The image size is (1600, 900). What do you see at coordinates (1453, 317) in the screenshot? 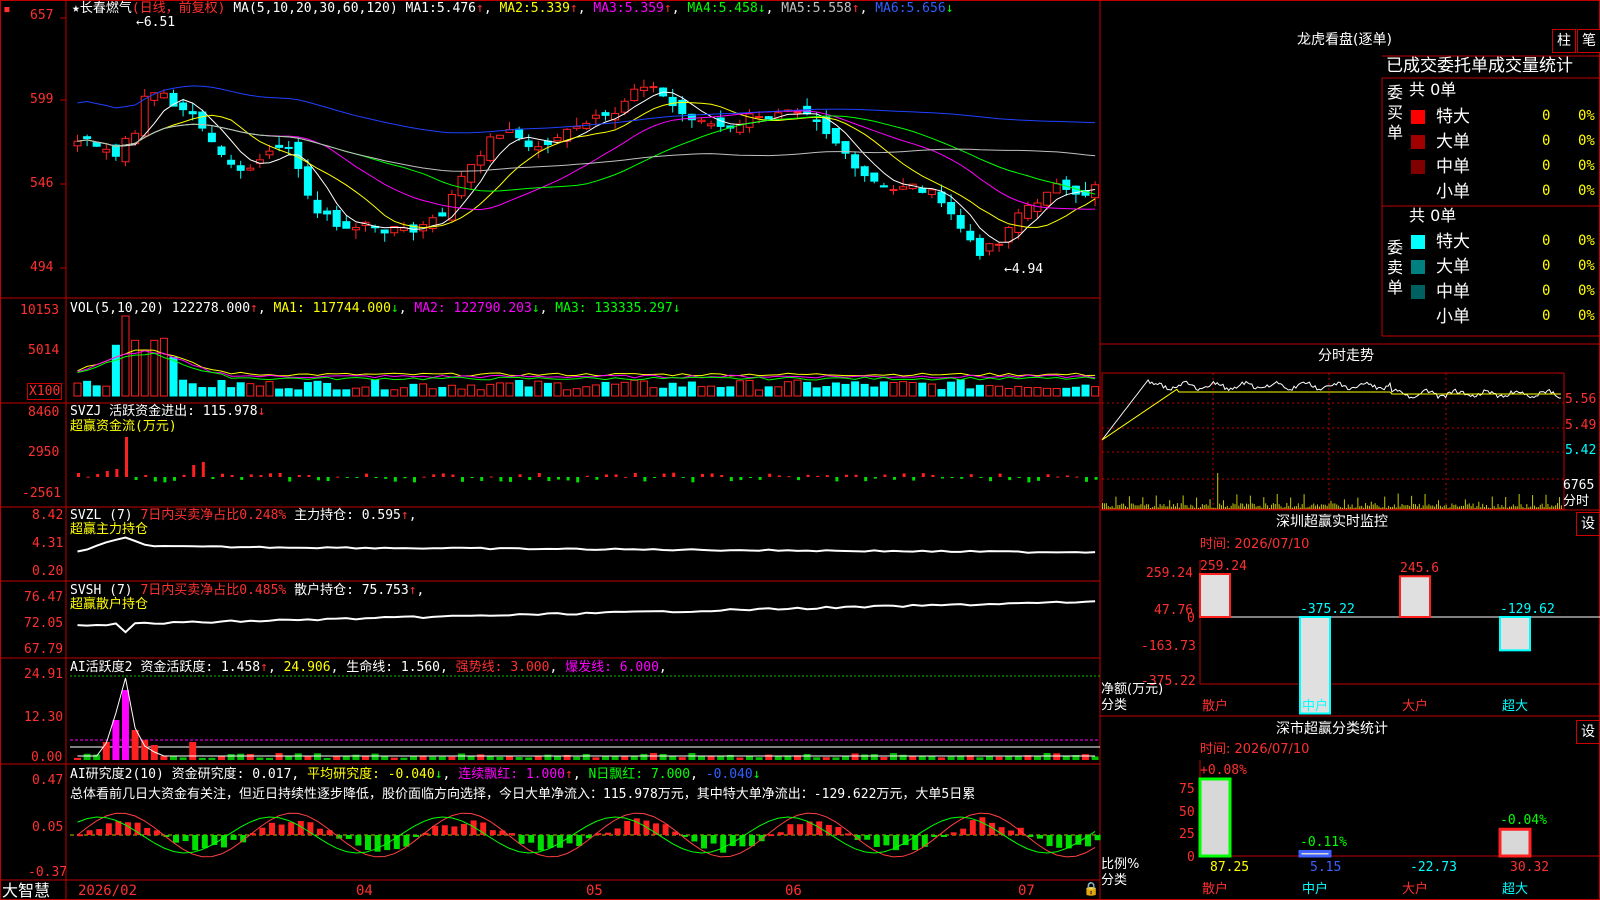
I see `sell-row-name: 小单` at bounding box center [1453, 317].